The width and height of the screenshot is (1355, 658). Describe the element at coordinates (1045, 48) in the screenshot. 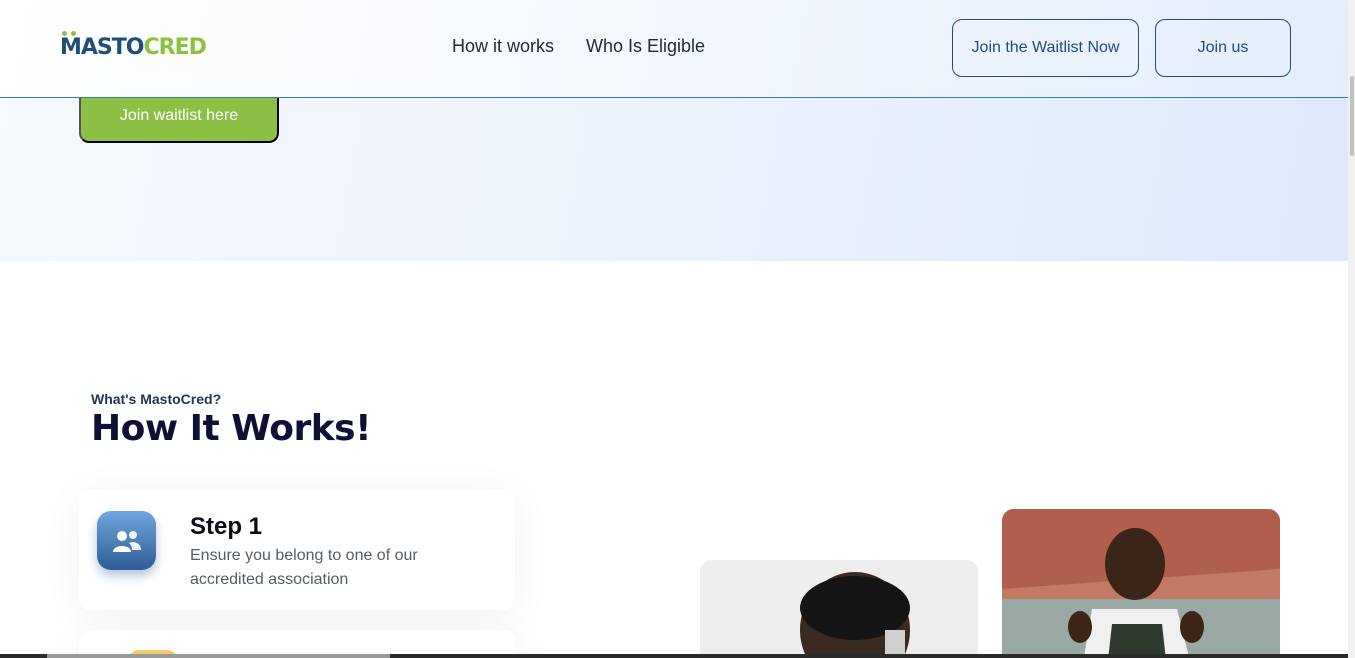

I see `join-waitlist-now-button: Join the Waitlist Now` at that location.